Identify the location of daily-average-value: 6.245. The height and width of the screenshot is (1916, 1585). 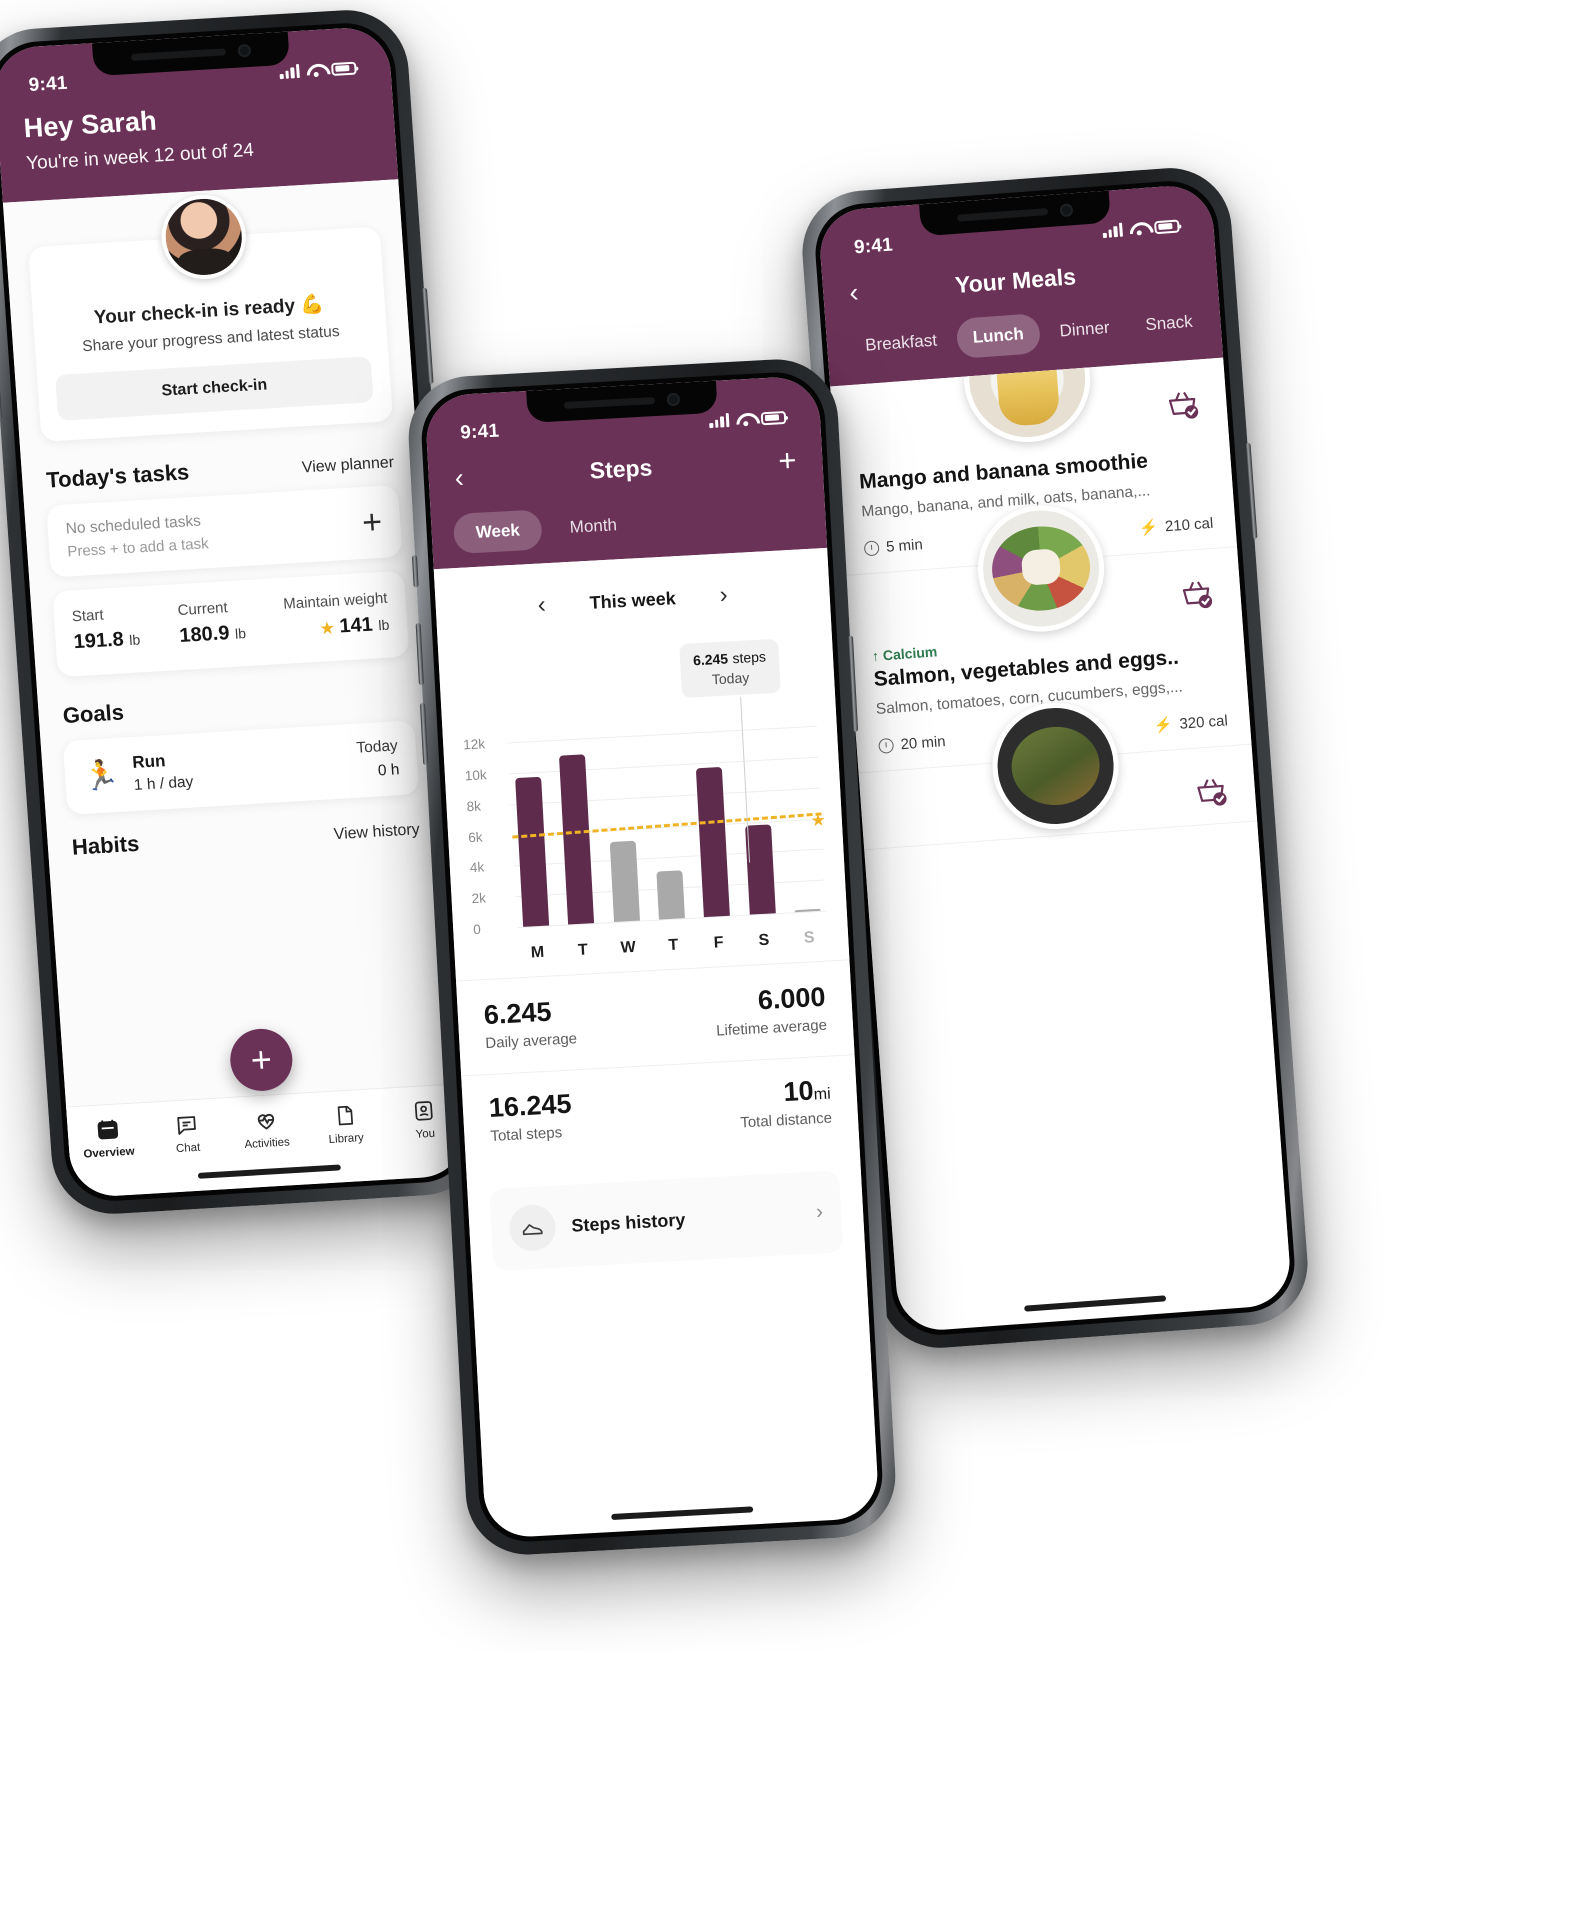
(518, 1013).